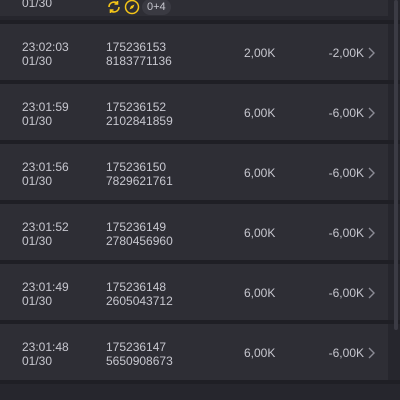 The image size is (400, 400). Describe the element at coordinates (200, 382) in the screenshot. I see `row-divider` at that location.